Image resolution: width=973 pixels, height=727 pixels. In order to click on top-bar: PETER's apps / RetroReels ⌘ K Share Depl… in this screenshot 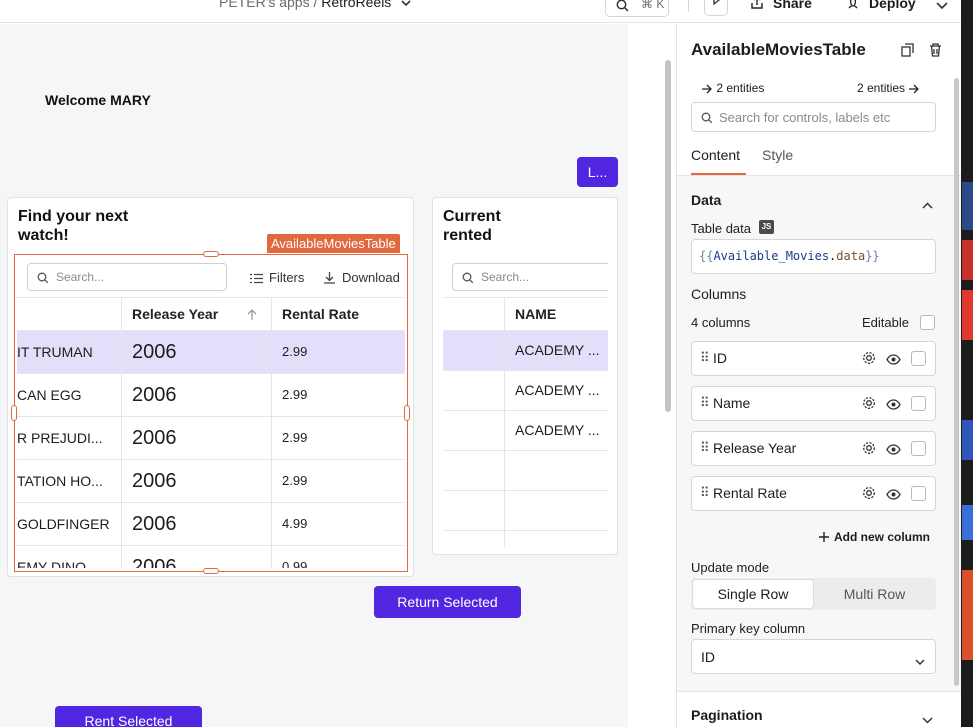, I will do `click(480, 11)`.